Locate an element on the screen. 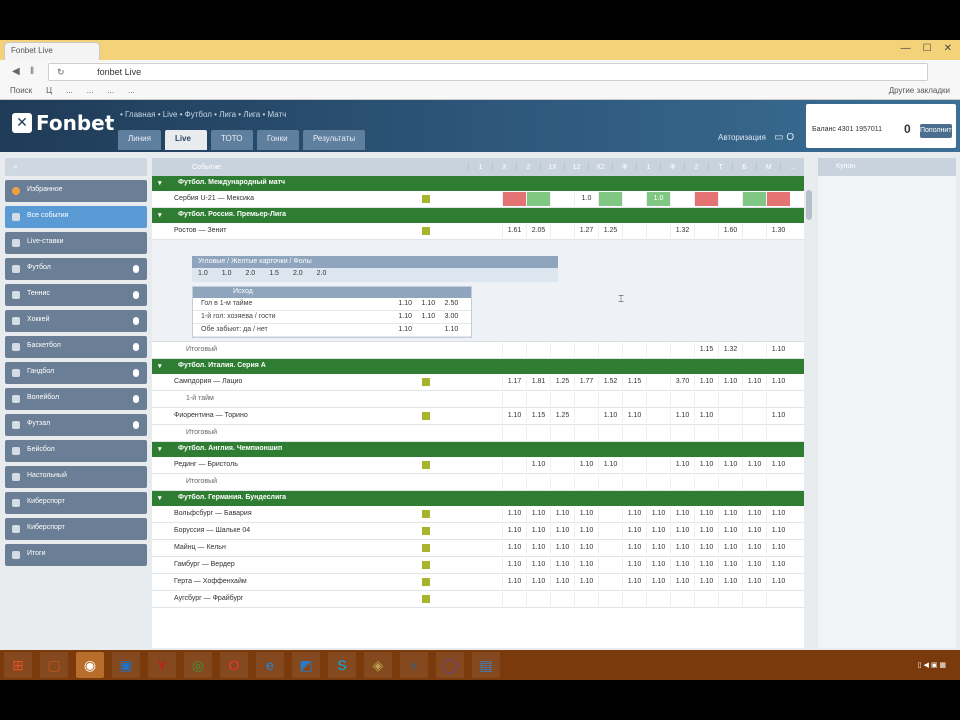  address-bar: ↻ fonbet Live is located at coordinates (488, 72).